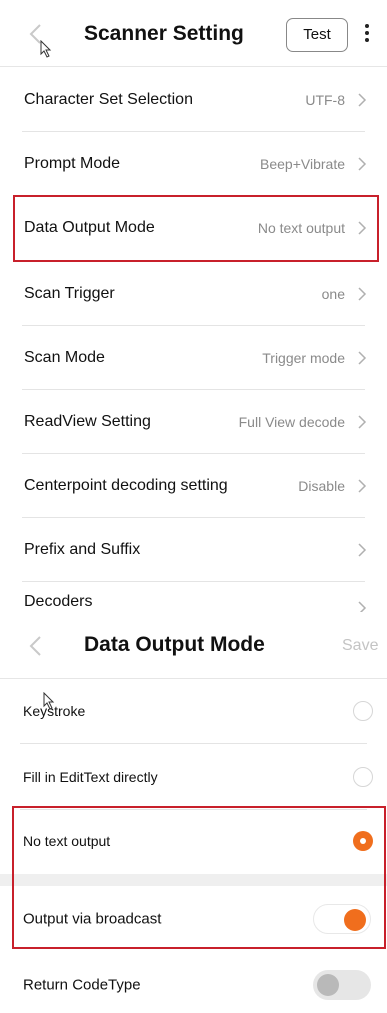 The height and width of the screenshot is (1013, 387). What do you see at coordinates (291, 422) in the screenshot?
I see `settings-item-value: Full View decode` at bounding box center [291, 422].